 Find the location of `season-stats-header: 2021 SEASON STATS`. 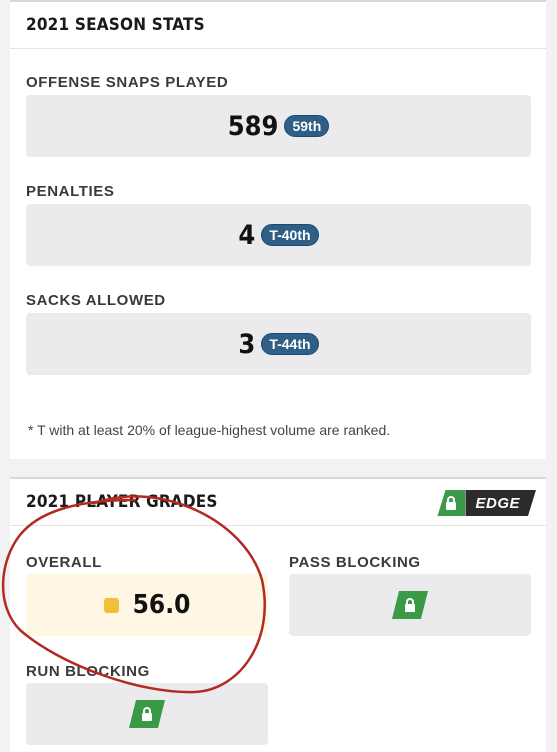

season-stats-header: 2021 SEASON STATS is located at coordinates (278, 25).